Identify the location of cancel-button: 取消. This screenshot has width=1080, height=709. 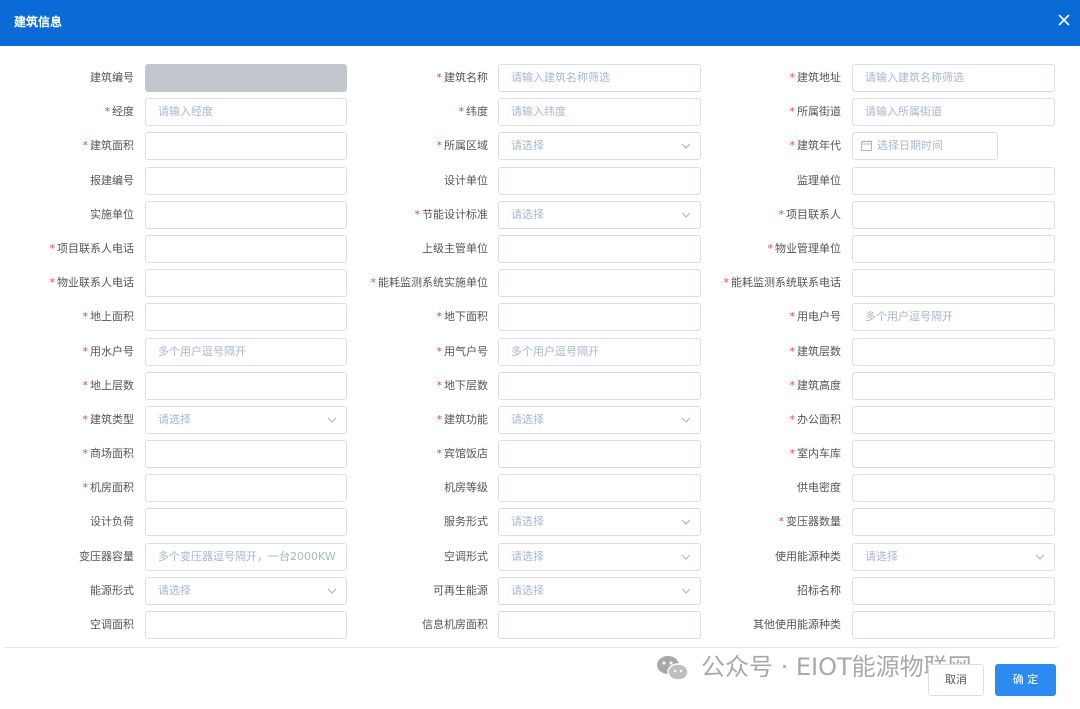
(956, 680).